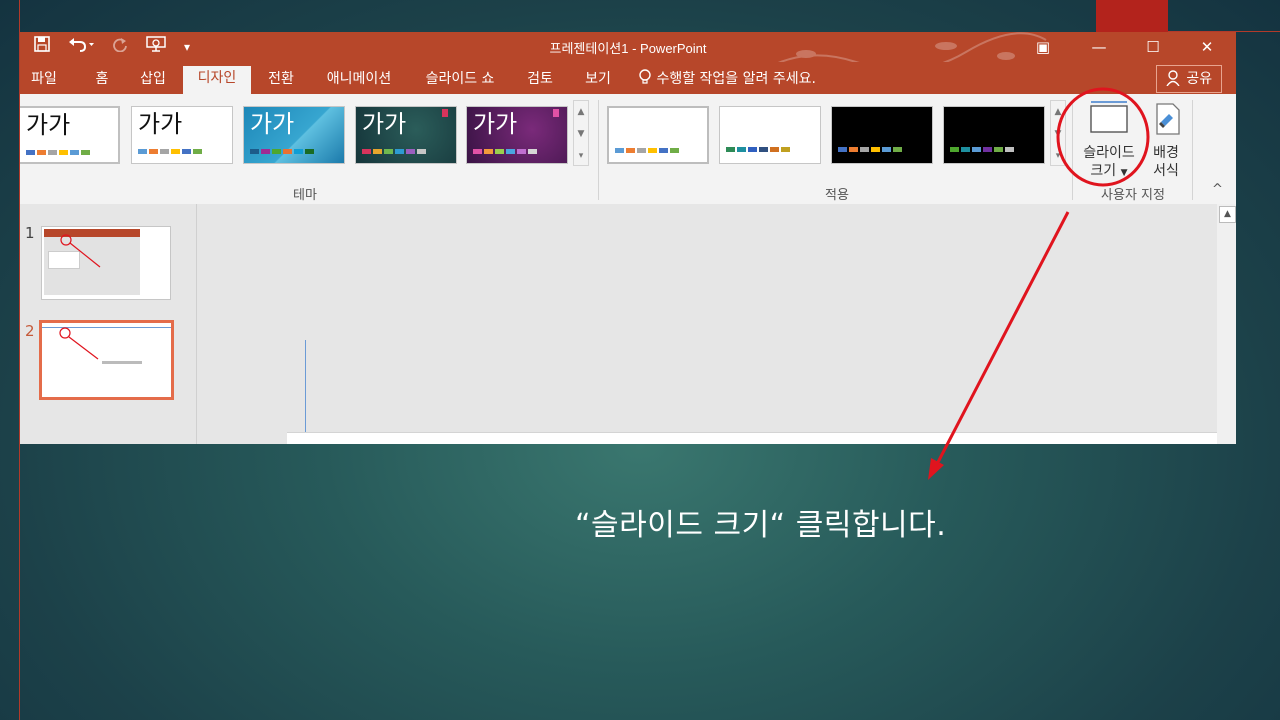  I want to click on tab-file: 파일, so click(44, 81).